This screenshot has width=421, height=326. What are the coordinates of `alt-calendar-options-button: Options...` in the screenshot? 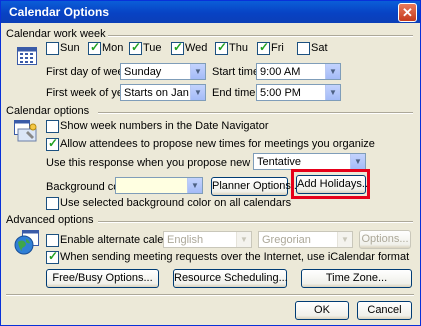 It's located at (385, 239).